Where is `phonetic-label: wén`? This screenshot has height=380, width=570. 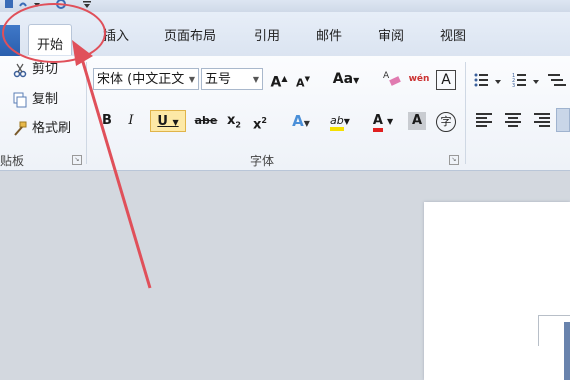
phonetic-label: wén is located at coordinates (419, 79).